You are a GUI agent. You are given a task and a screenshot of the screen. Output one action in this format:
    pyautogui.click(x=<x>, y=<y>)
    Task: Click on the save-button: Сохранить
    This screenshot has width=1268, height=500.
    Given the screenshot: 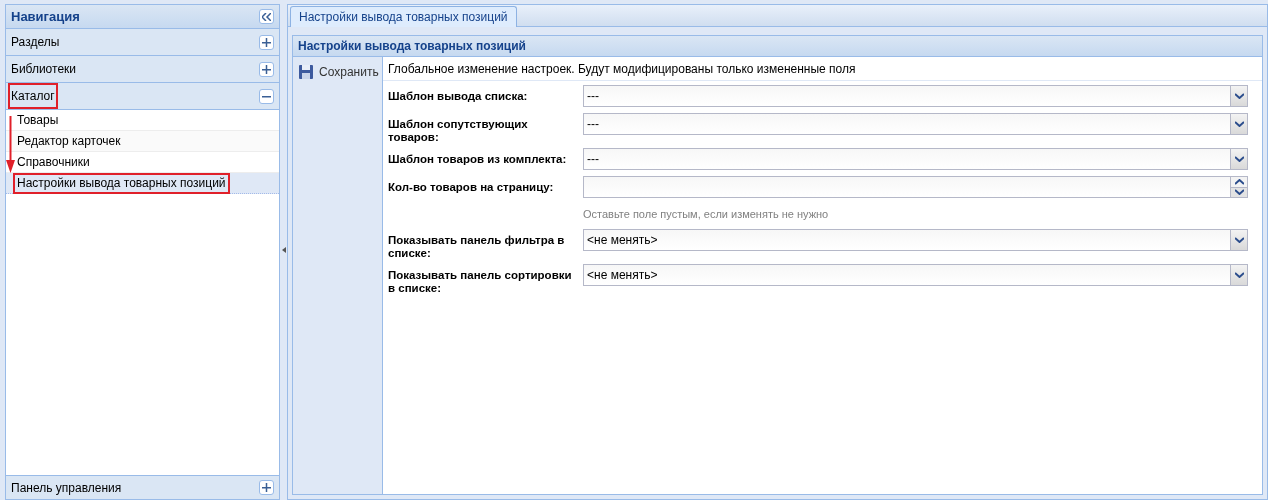 What is the action you would take?
    pyautogui.click(x=340, y=72)
    